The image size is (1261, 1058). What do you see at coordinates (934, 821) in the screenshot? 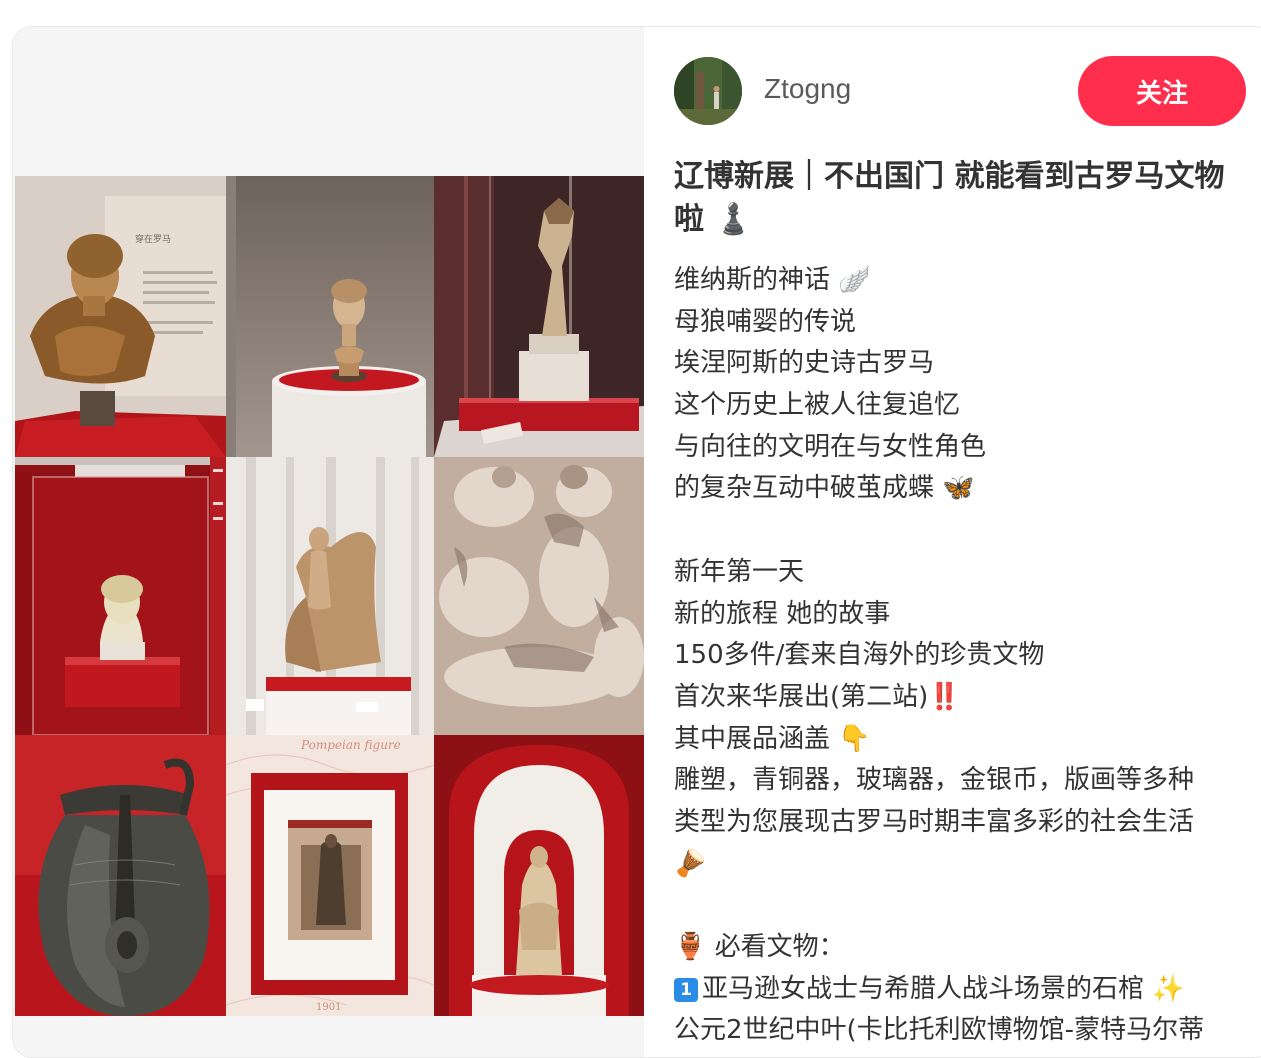
I see `body-line: 类型为您展现古罗马时期丰富多彩的社会生活` at bounding box center [934, 821].